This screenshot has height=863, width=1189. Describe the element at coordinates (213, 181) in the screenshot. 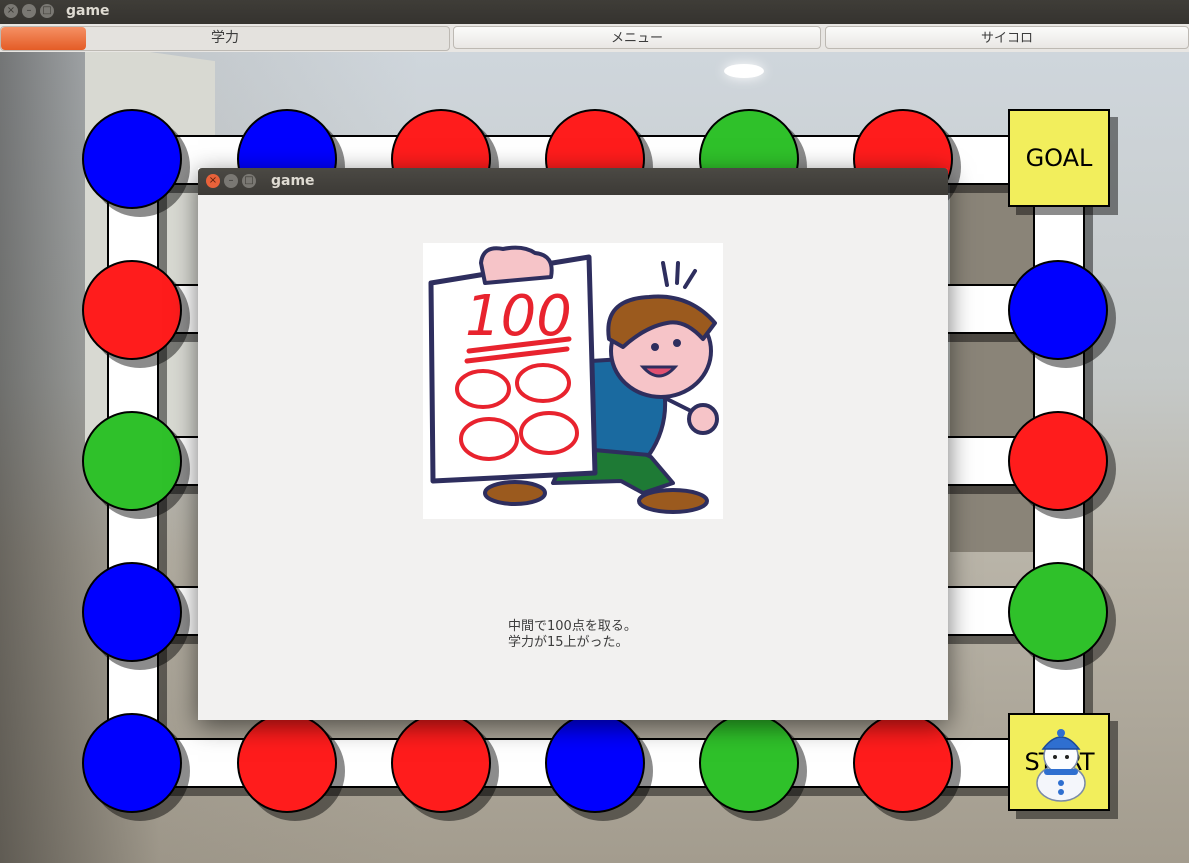

I see `dialog-close-icon: ×` at that location.